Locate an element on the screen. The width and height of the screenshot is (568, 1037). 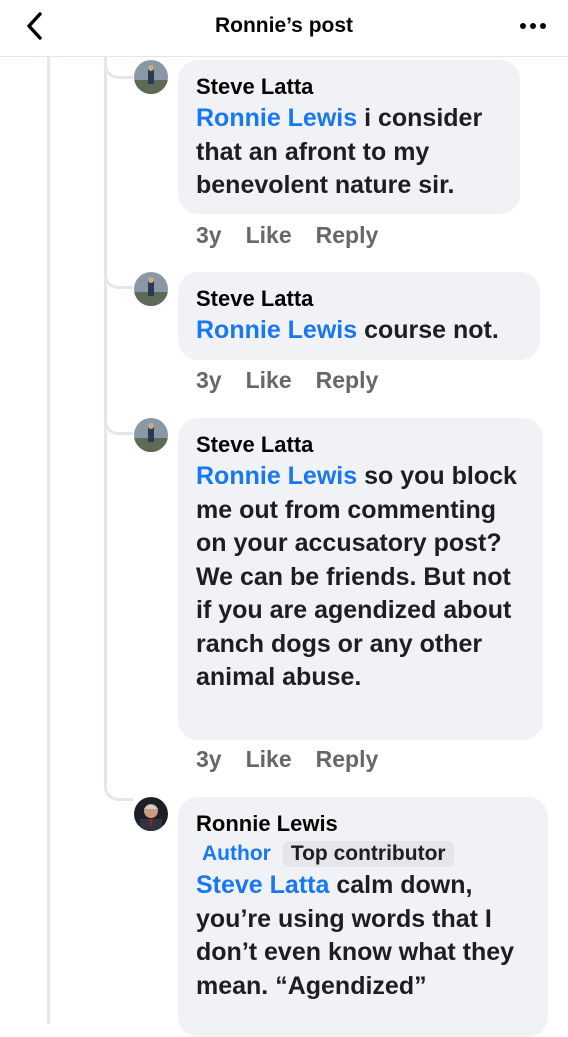
top-bar: Ronnie’s post is located at coordinates (284, 28).